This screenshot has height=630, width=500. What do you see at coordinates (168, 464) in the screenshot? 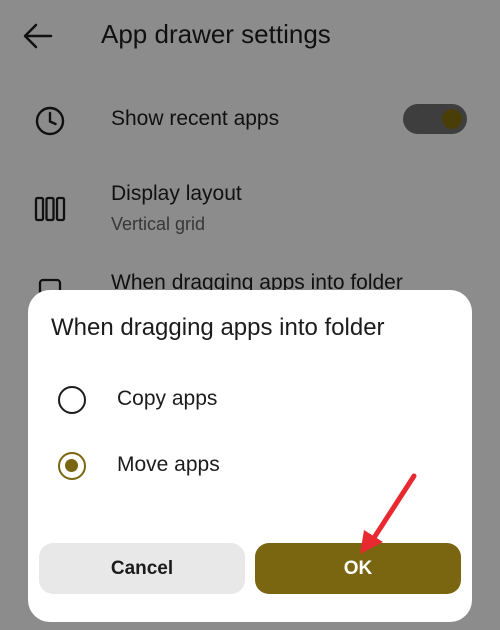
I see `option-label: Move apps` at bounding box center [168, 464].